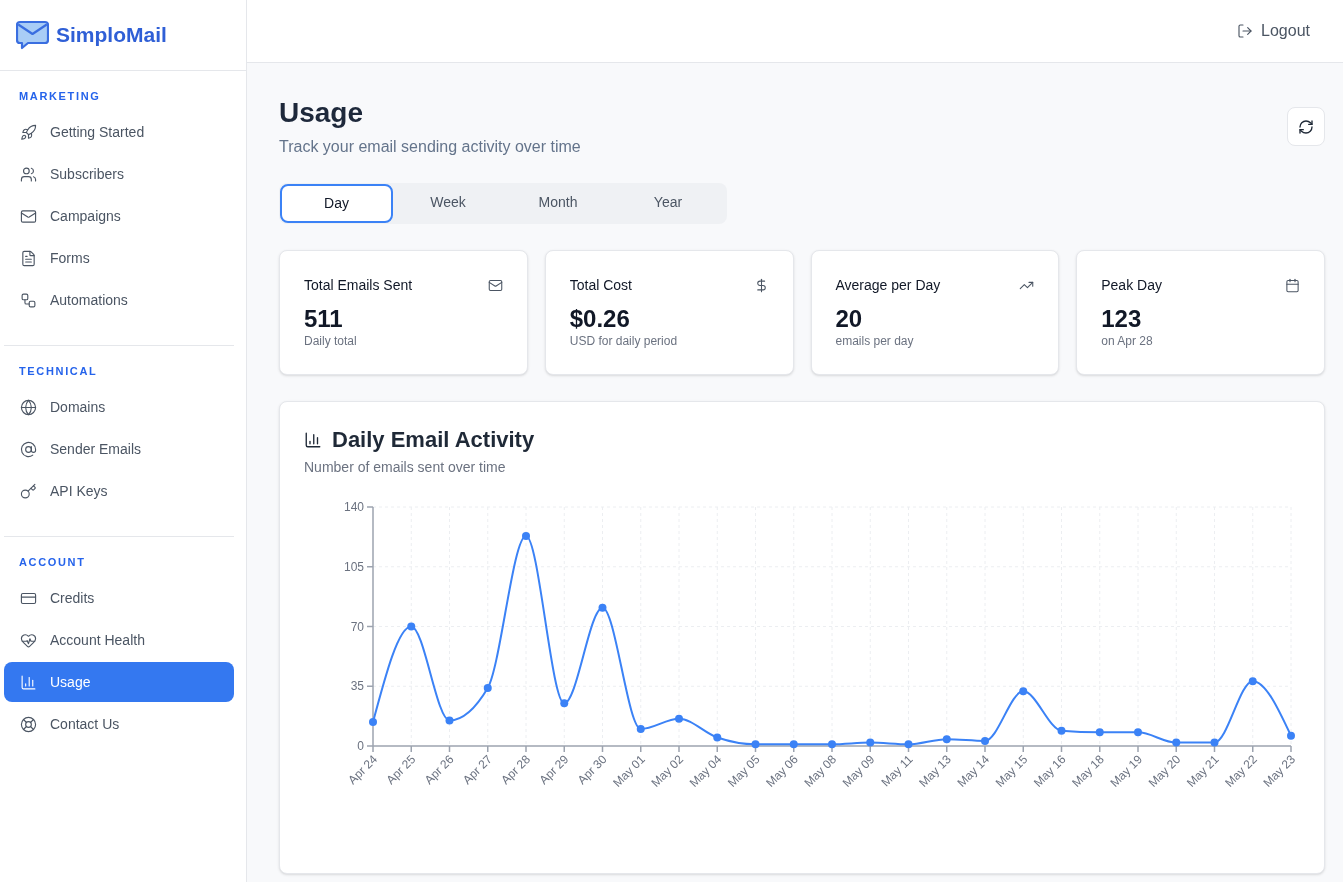  Describe the element at coordinates (1011, 771) in the screenshot. I see `x-axis-label: May 15` at that location.